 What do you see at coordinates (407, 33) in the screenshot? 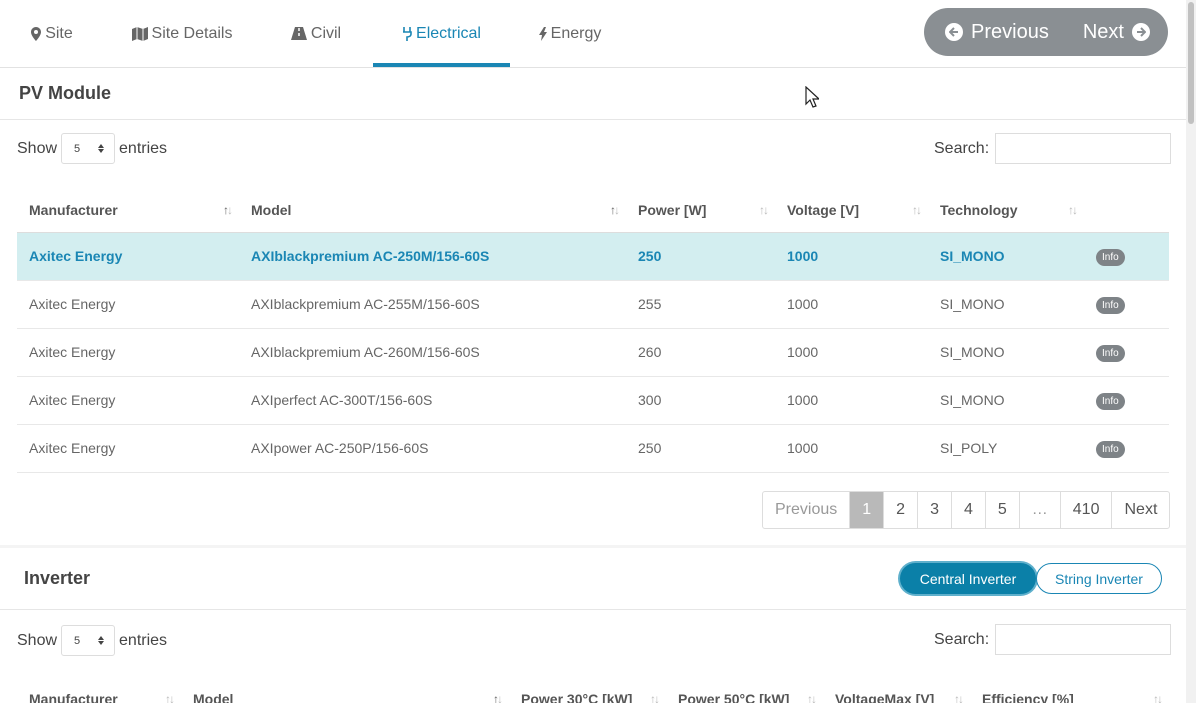
I see `plug-icon` at bounding box center [407, 33].